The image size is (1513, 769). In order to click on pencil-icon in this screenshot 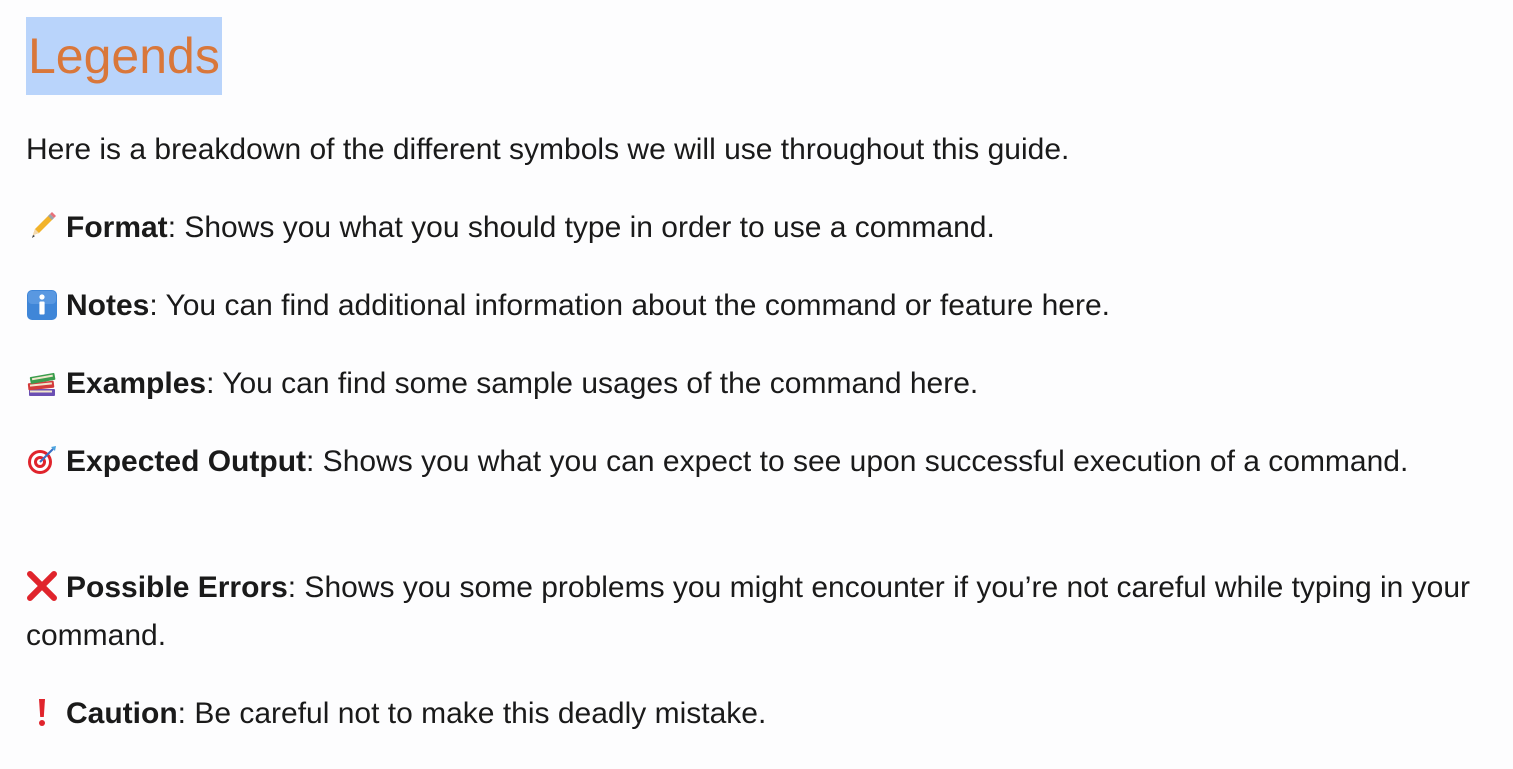, I will do `click(44, 225)`.